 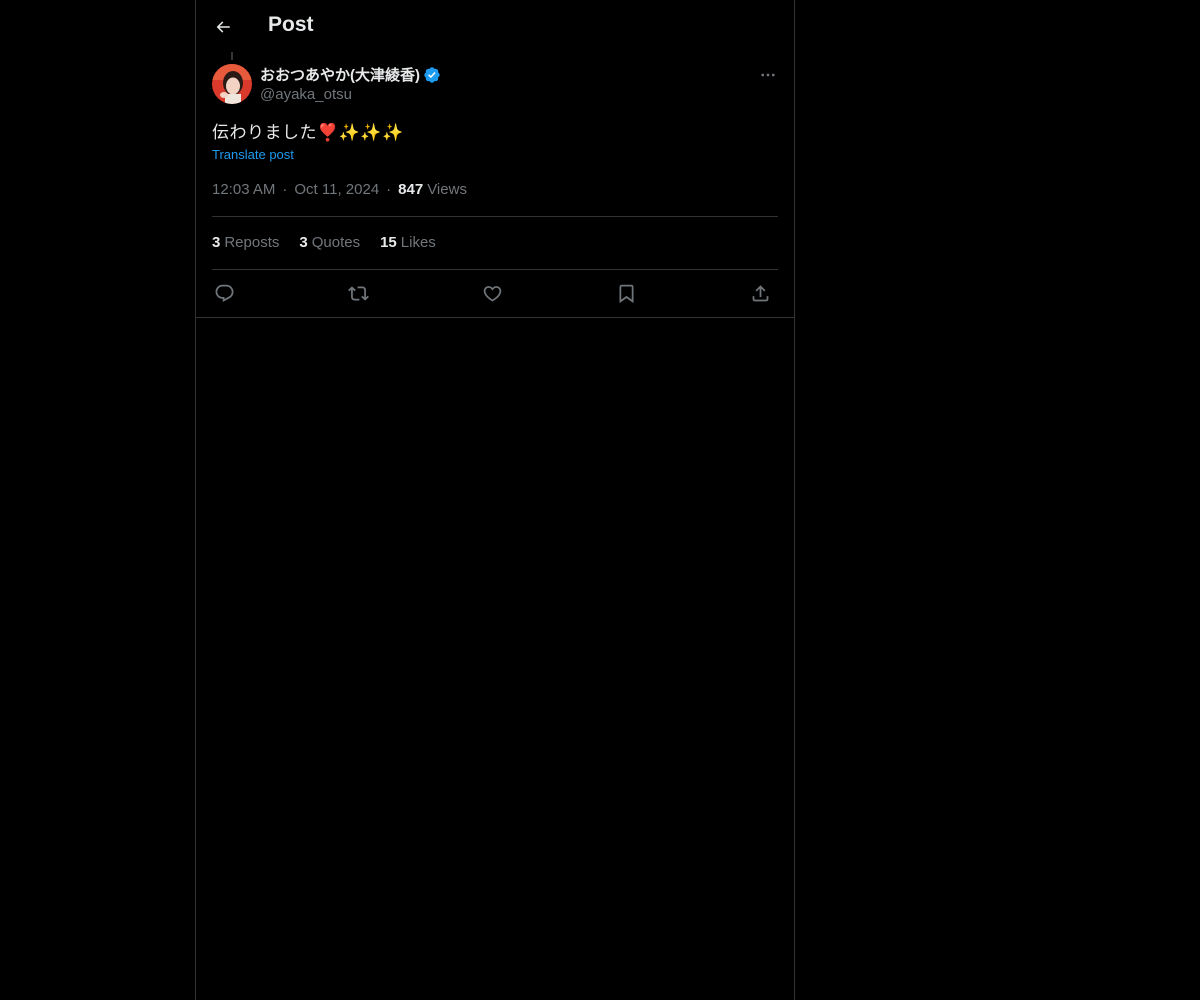 I want to click on share-icon, so click(x=760, y=293).